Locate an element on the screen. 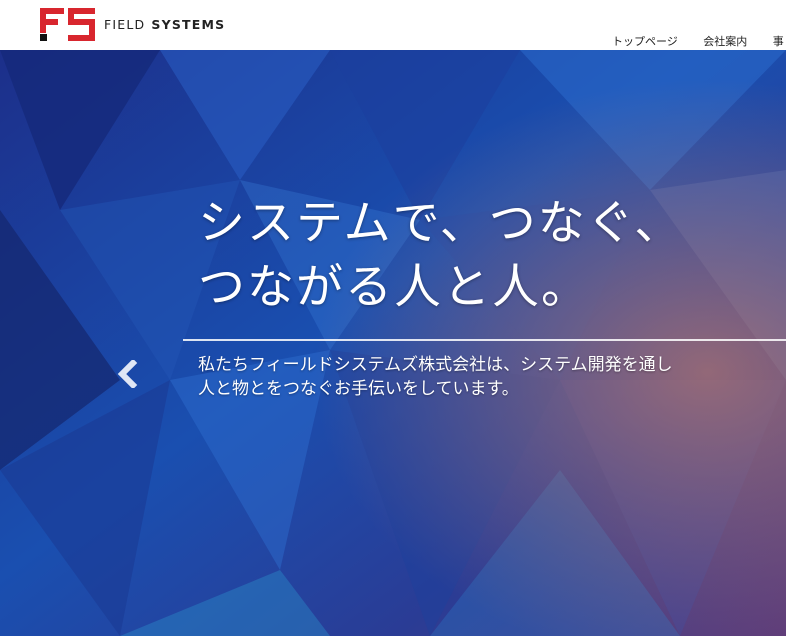  site-header: FIELD SYSTEMS トップページ 会社案内 事 is located at coordinates (393, 25).